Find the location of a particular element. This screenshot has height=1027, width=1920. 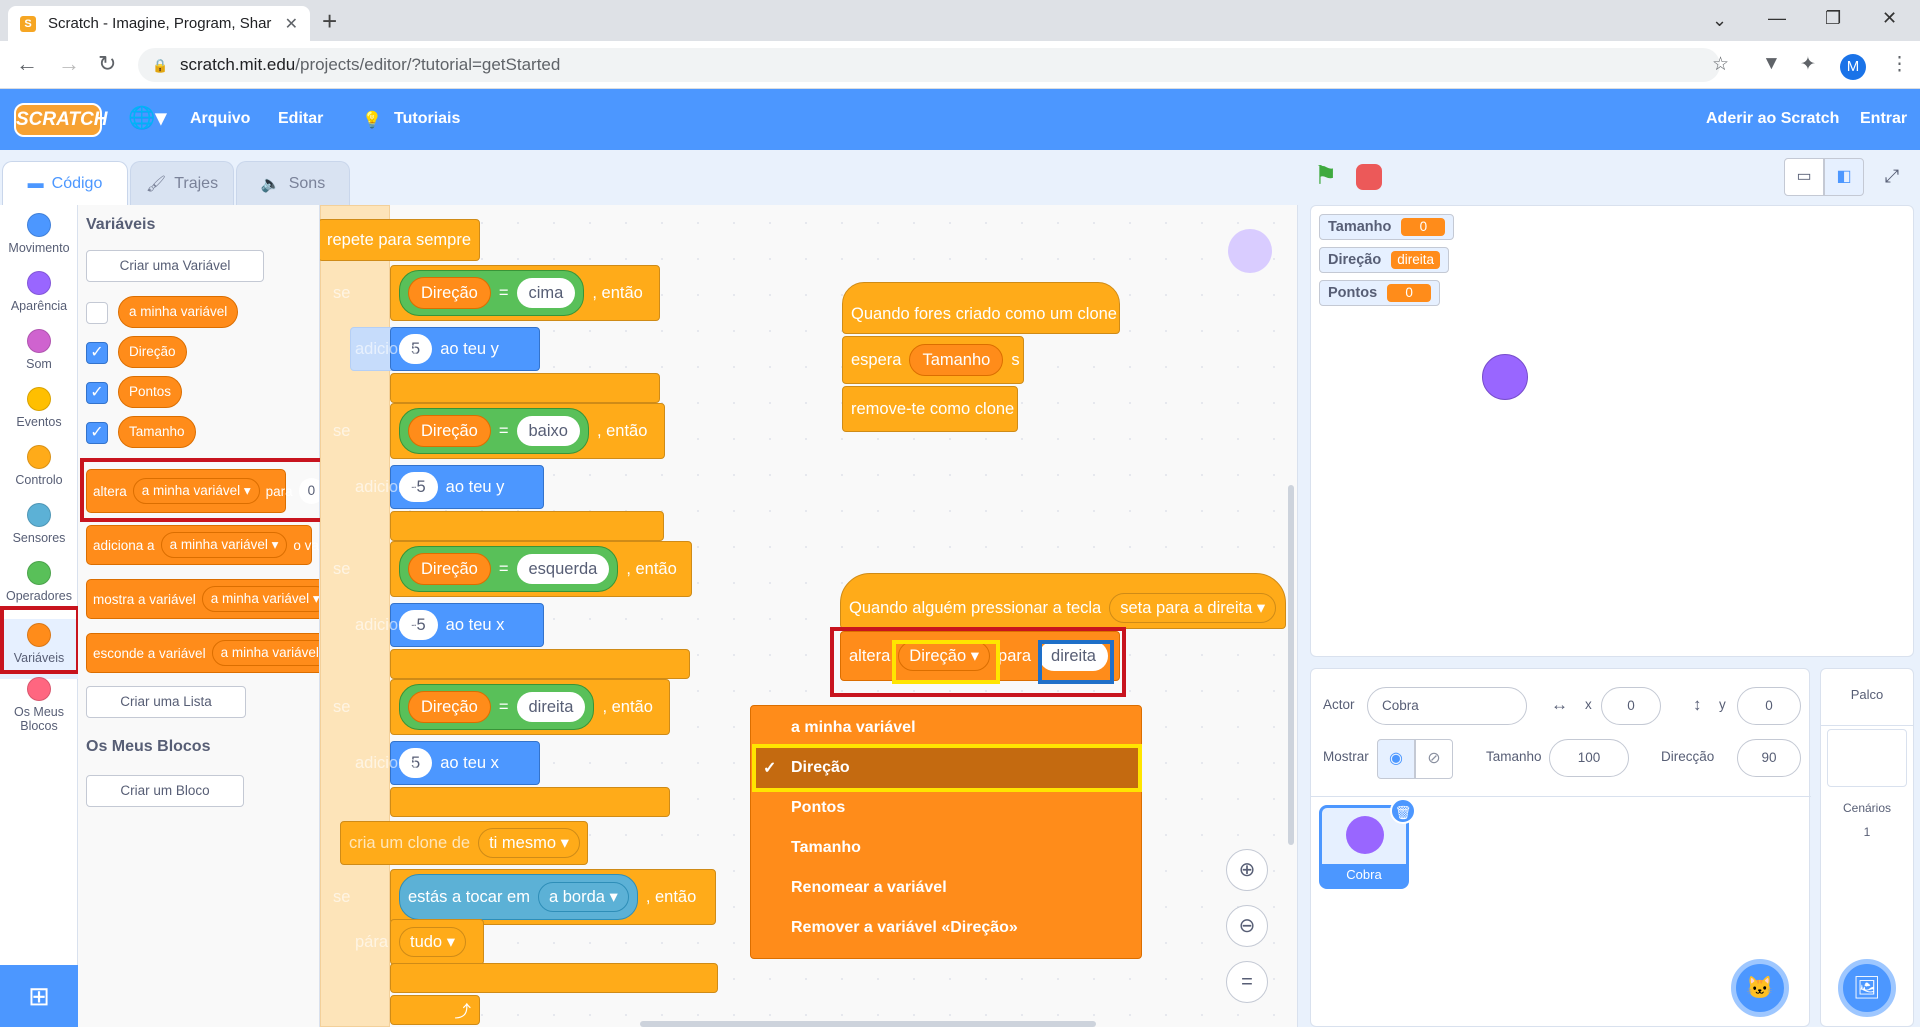

equals-operator: Direção = cima is located at coordinates (492, 293).